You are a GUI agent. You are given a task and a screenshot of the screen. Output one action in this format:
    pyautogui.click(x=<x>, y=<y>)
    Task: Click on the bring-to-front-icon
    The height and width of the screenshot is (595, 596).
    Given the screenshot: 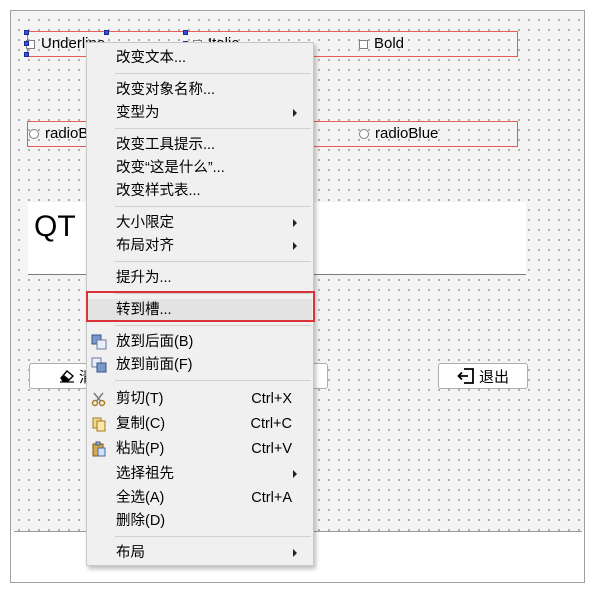 What is the action you would take?
    pyautogui.click(x=99, y=365)
    